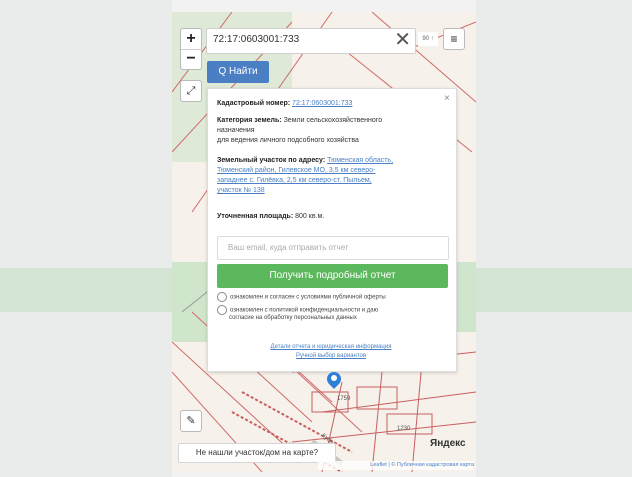 The image size is (632, 477). I want to click on address-link-line: участок № 138, so click(241, 191).